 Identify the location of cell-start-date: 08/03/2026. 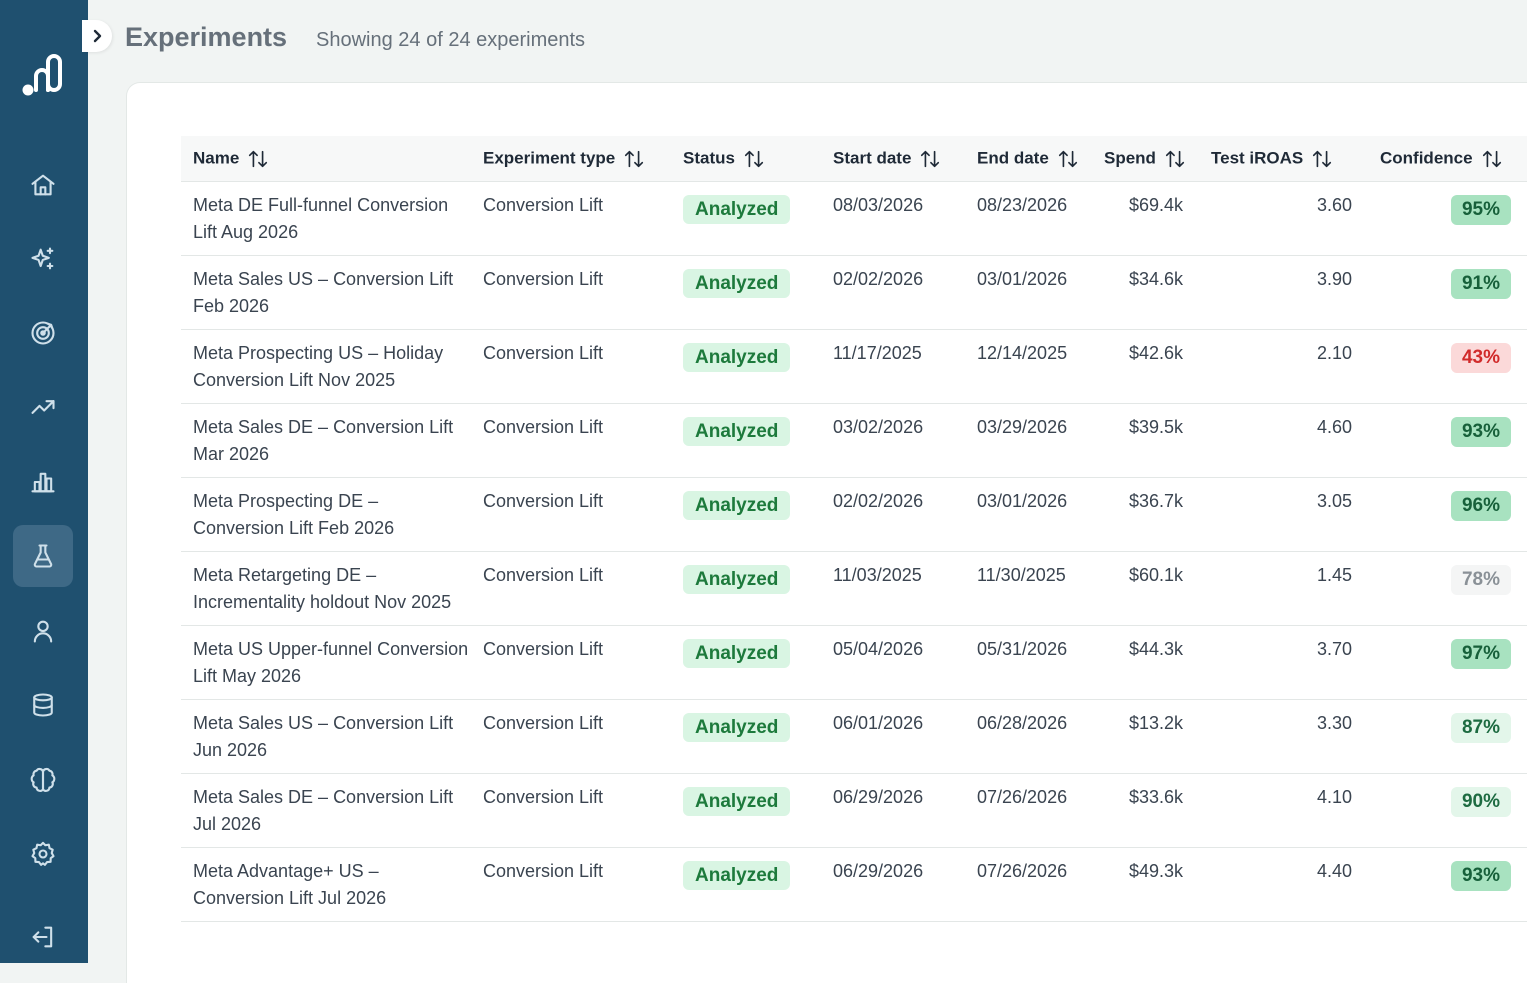
(893, 218).